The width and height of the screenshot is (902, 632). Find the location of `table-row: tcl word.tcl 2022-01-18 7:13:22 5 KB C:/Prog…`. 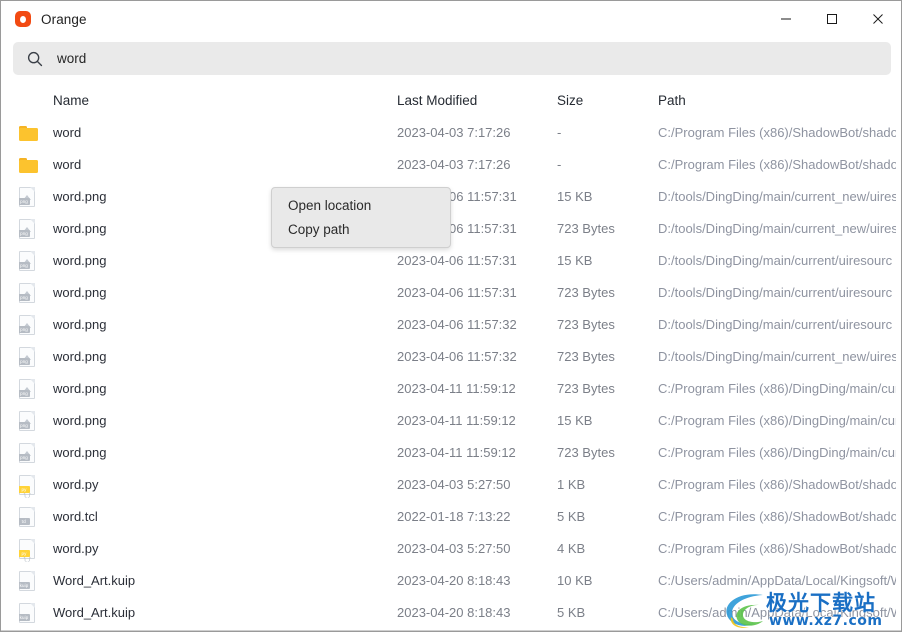

table-row: tcl word.tcl 2022-01-18 7:13:22 5 KB C:/Prog… is located at coordinates (451, 517).